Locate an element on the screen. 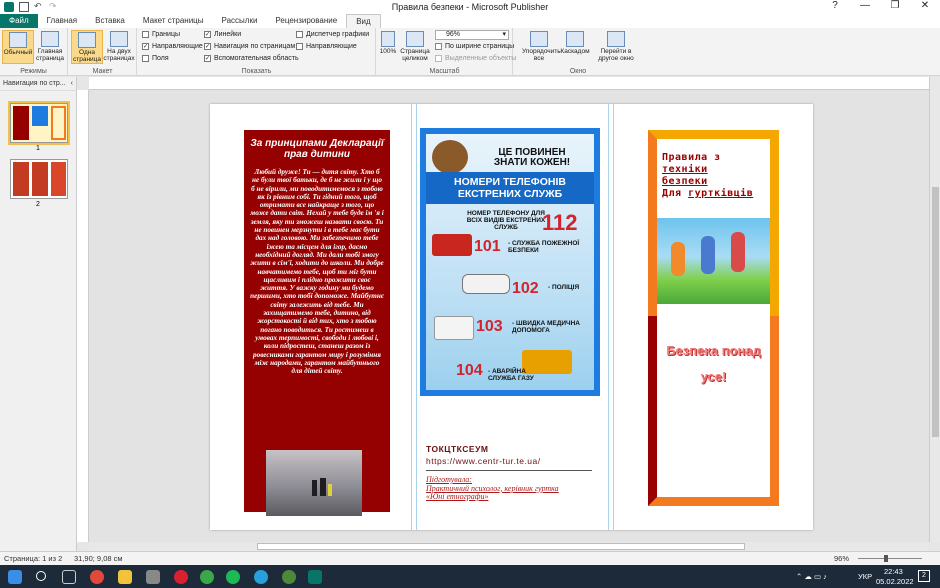 Image resolution: width=940 pixels, height=588 pixels. fire-truck-icon is located at coordinates (452, 245).